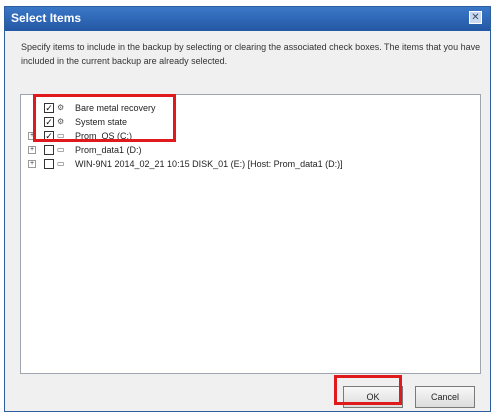 This screenshot has height=417, width=495. I want to click on checkbox-prom-data1, so click(49, 150).